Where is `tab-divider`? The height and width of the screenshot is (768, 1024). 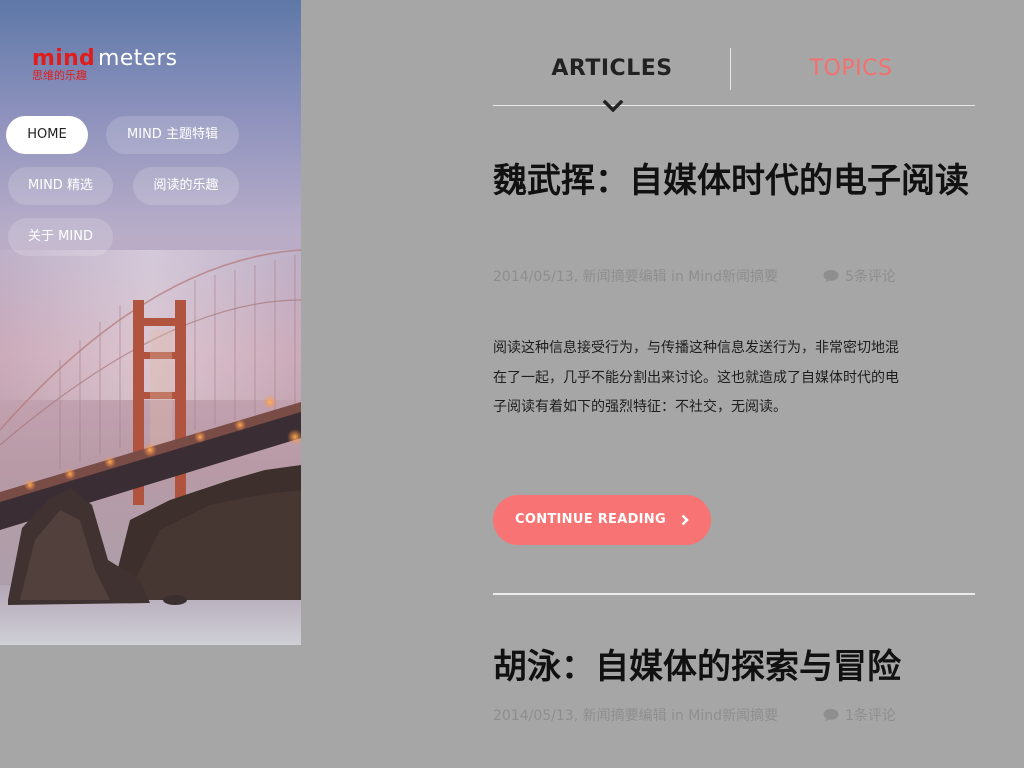
tab-divider is located at coordinates (730, 69).